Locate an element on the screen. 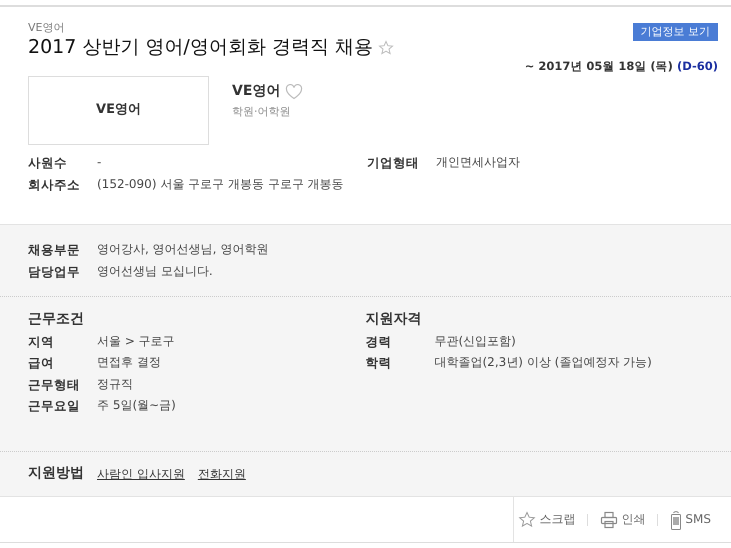  apply-link: 사람인 입사지원 is located at coordinates (141, 474).